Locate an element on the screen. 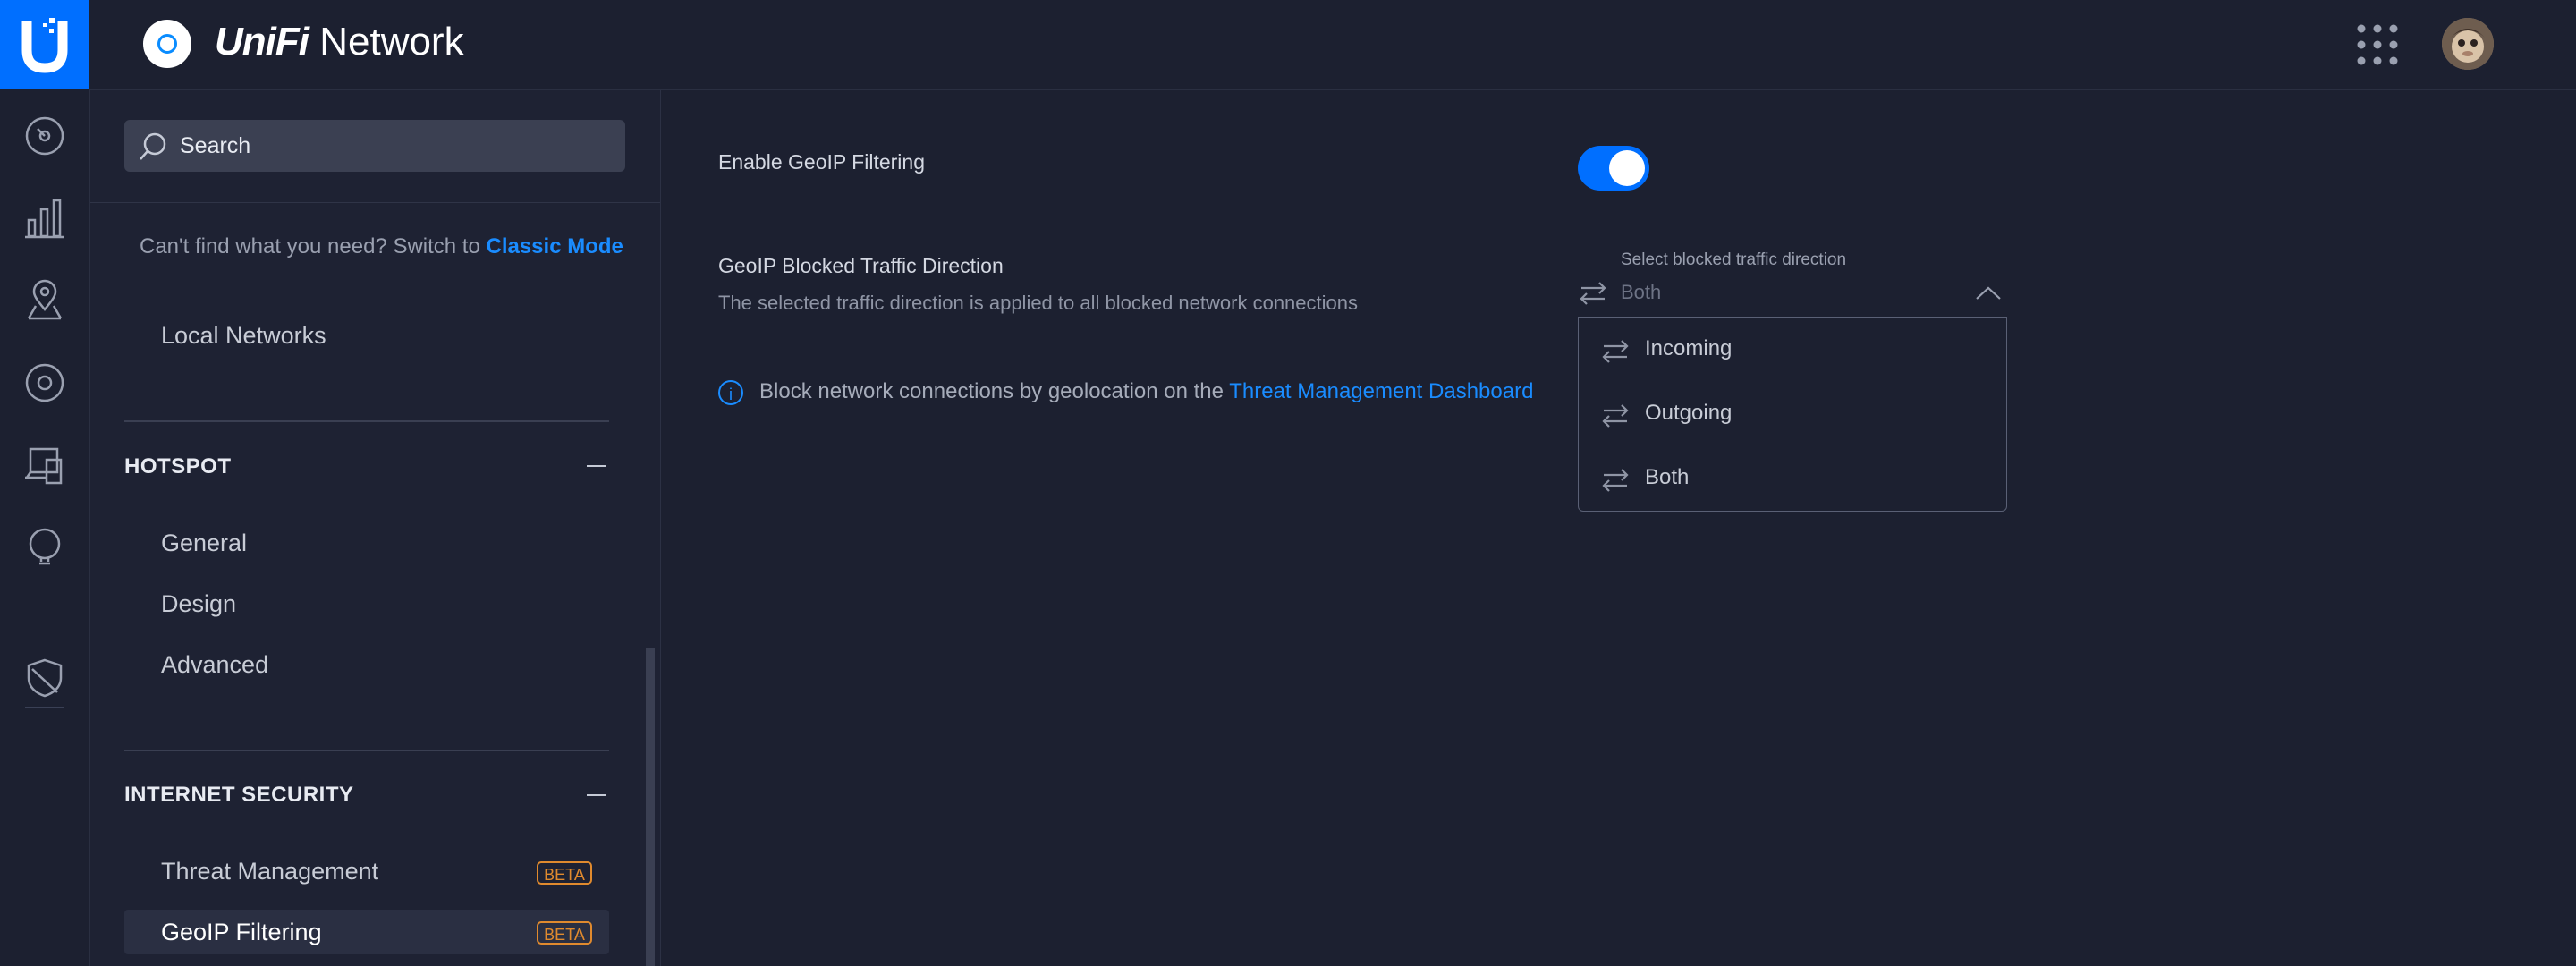 This screenshot has width=2576, height=966. map-icon is located at coordinates (44, 300).